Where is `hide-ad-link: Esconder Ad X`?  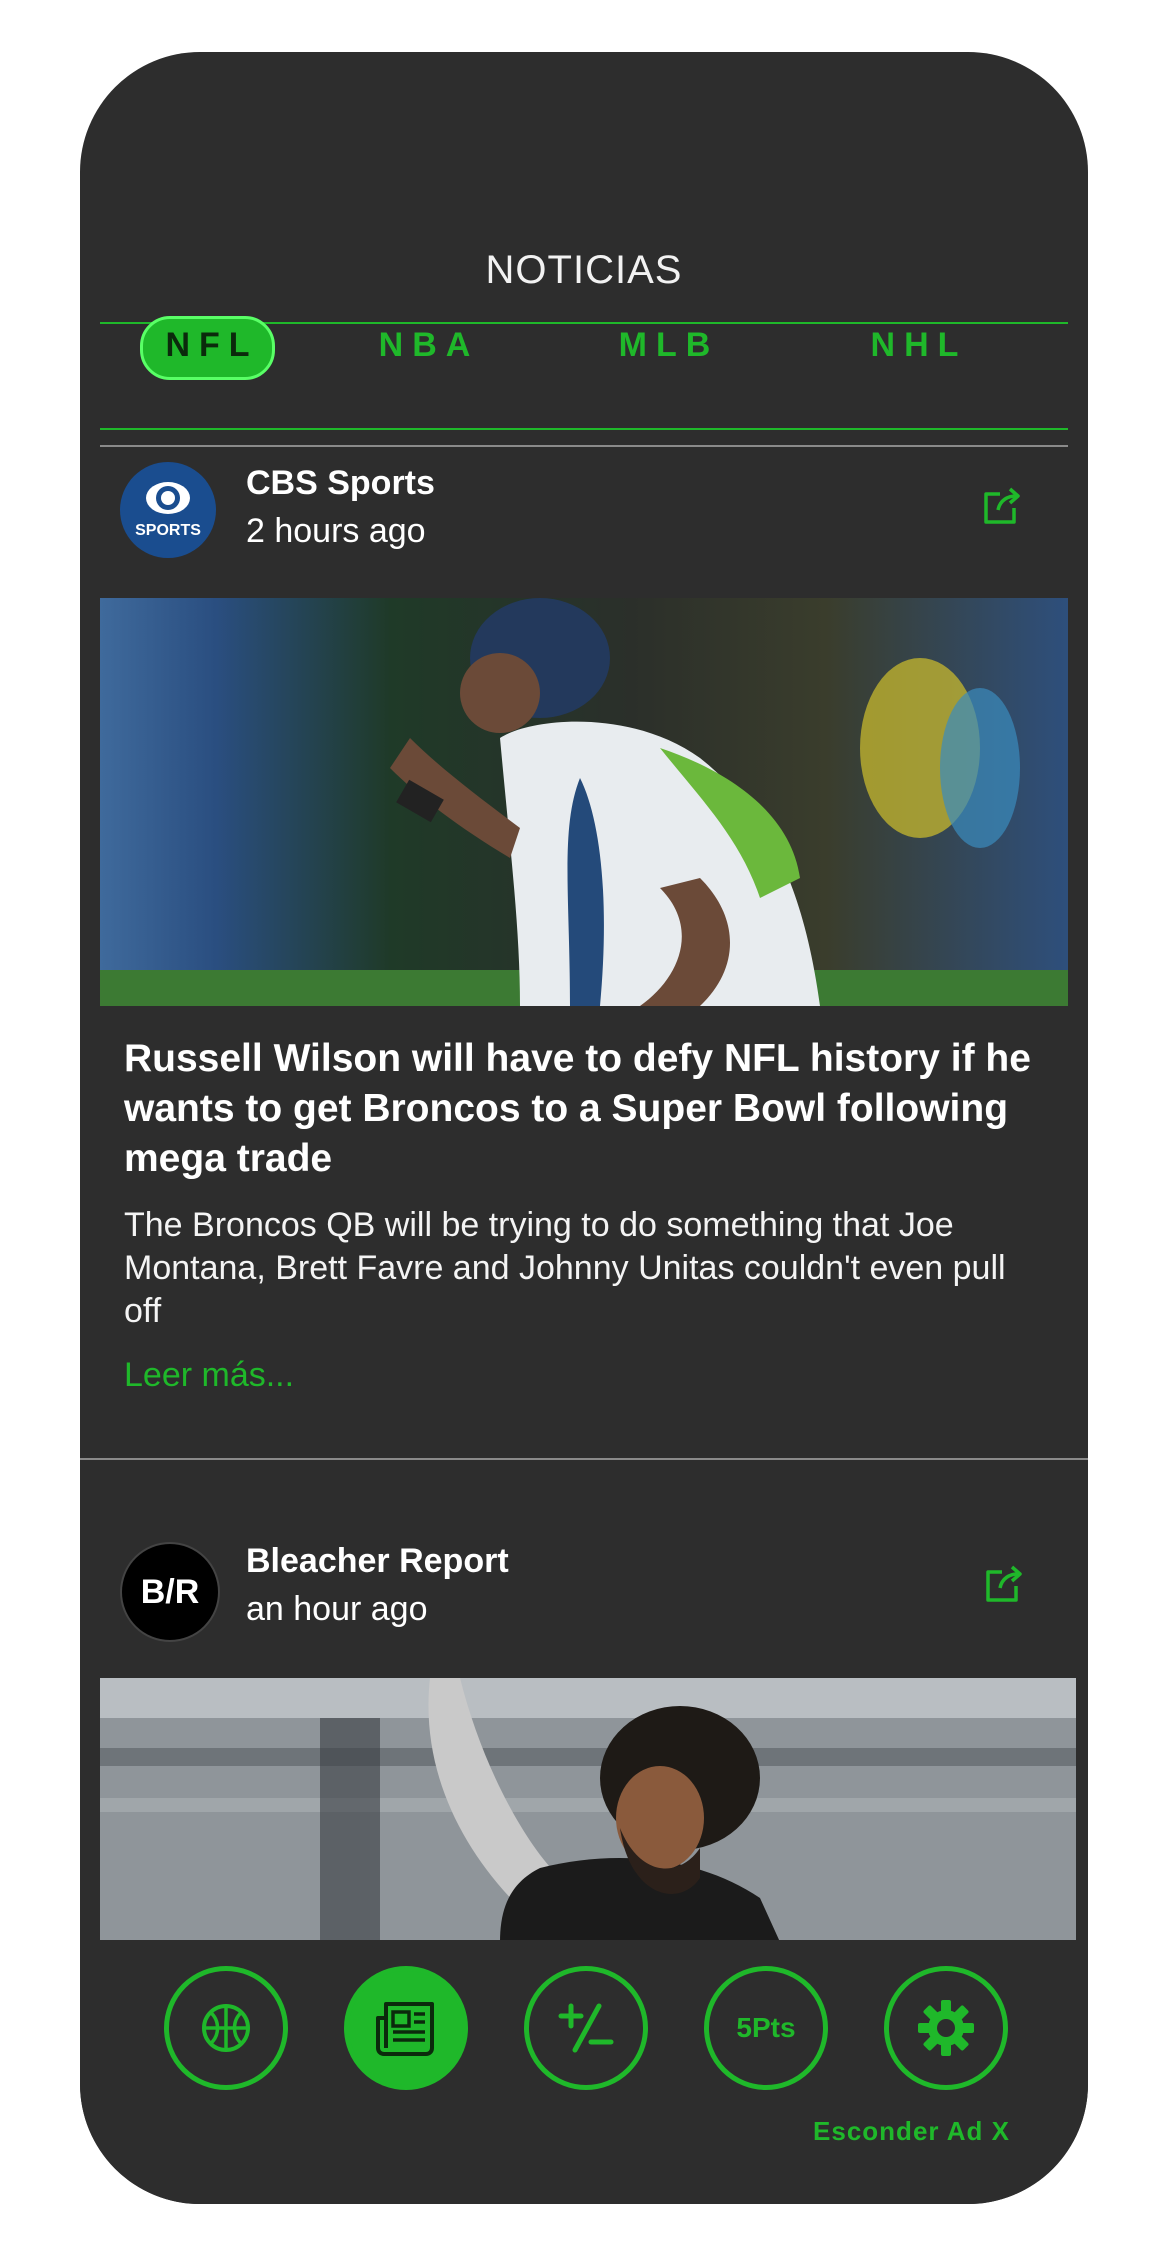 hide-ad-link: Esconder Ad X is located at coordinates (911, 2131).